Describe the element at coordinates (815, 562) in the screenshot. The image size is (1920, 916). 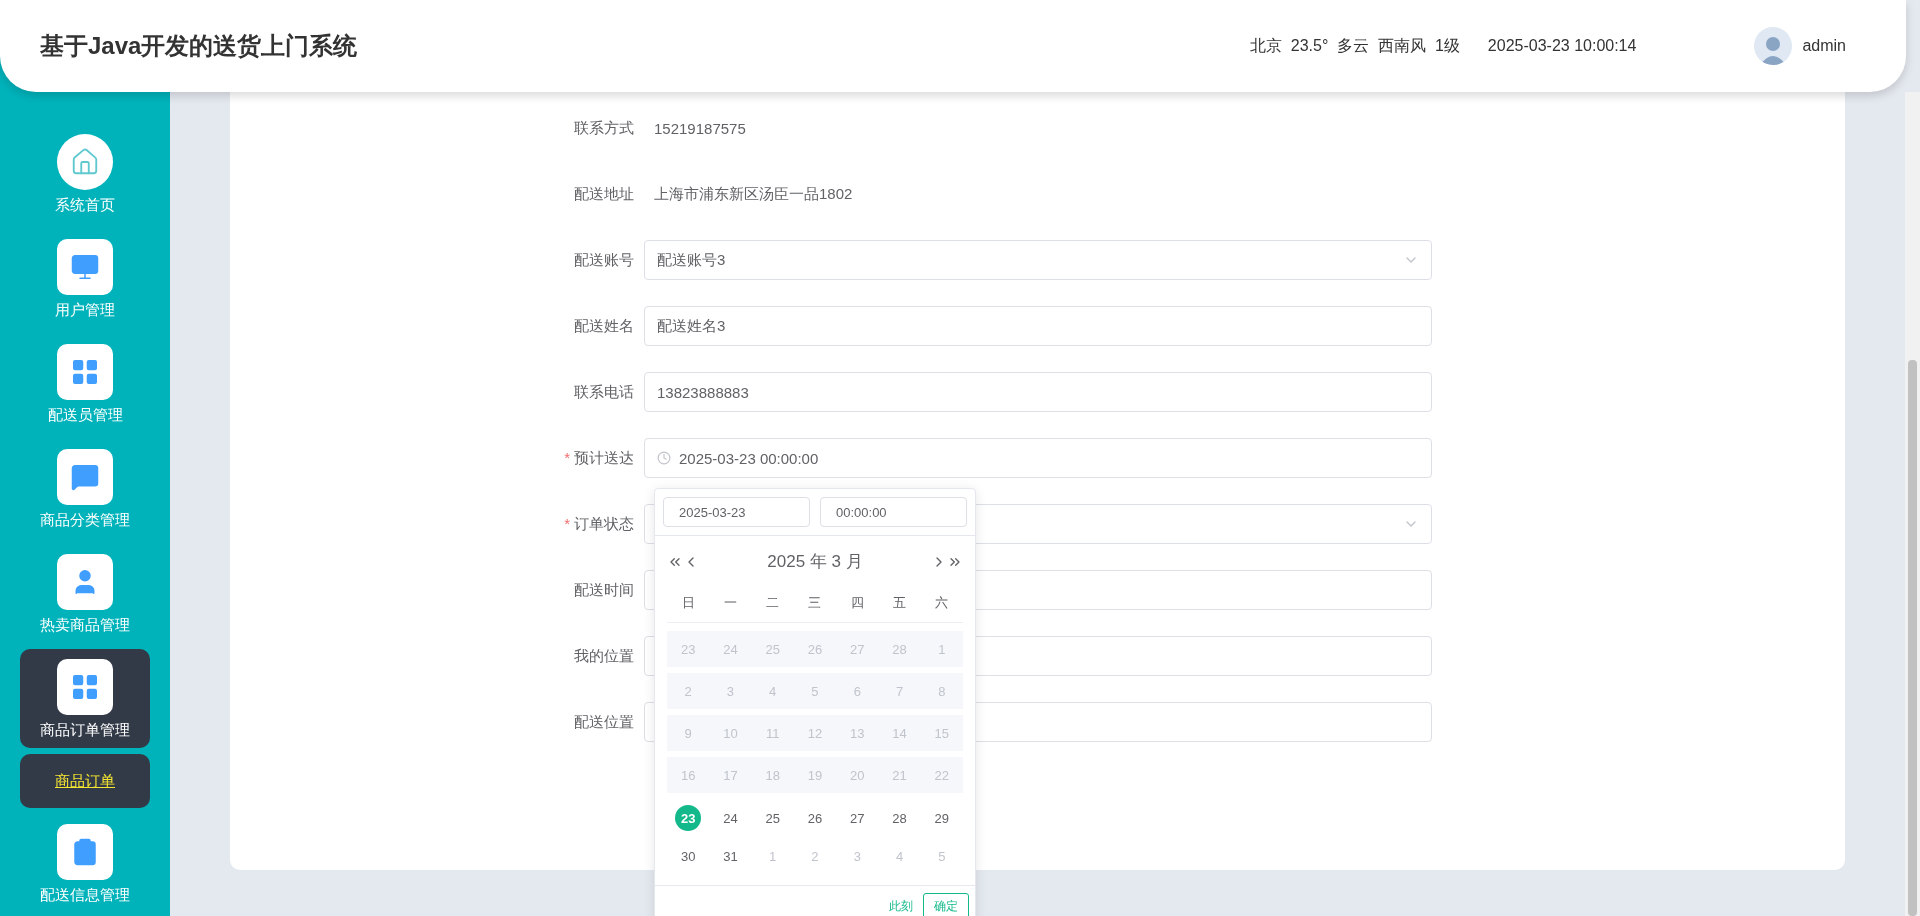
I see `month-title: 2025 年 3 月` at that location.